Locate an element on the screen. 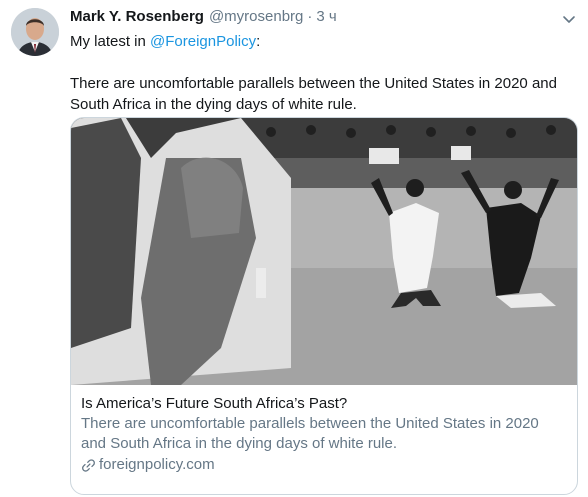  avatar-photo is located at coordinates (35, 32).